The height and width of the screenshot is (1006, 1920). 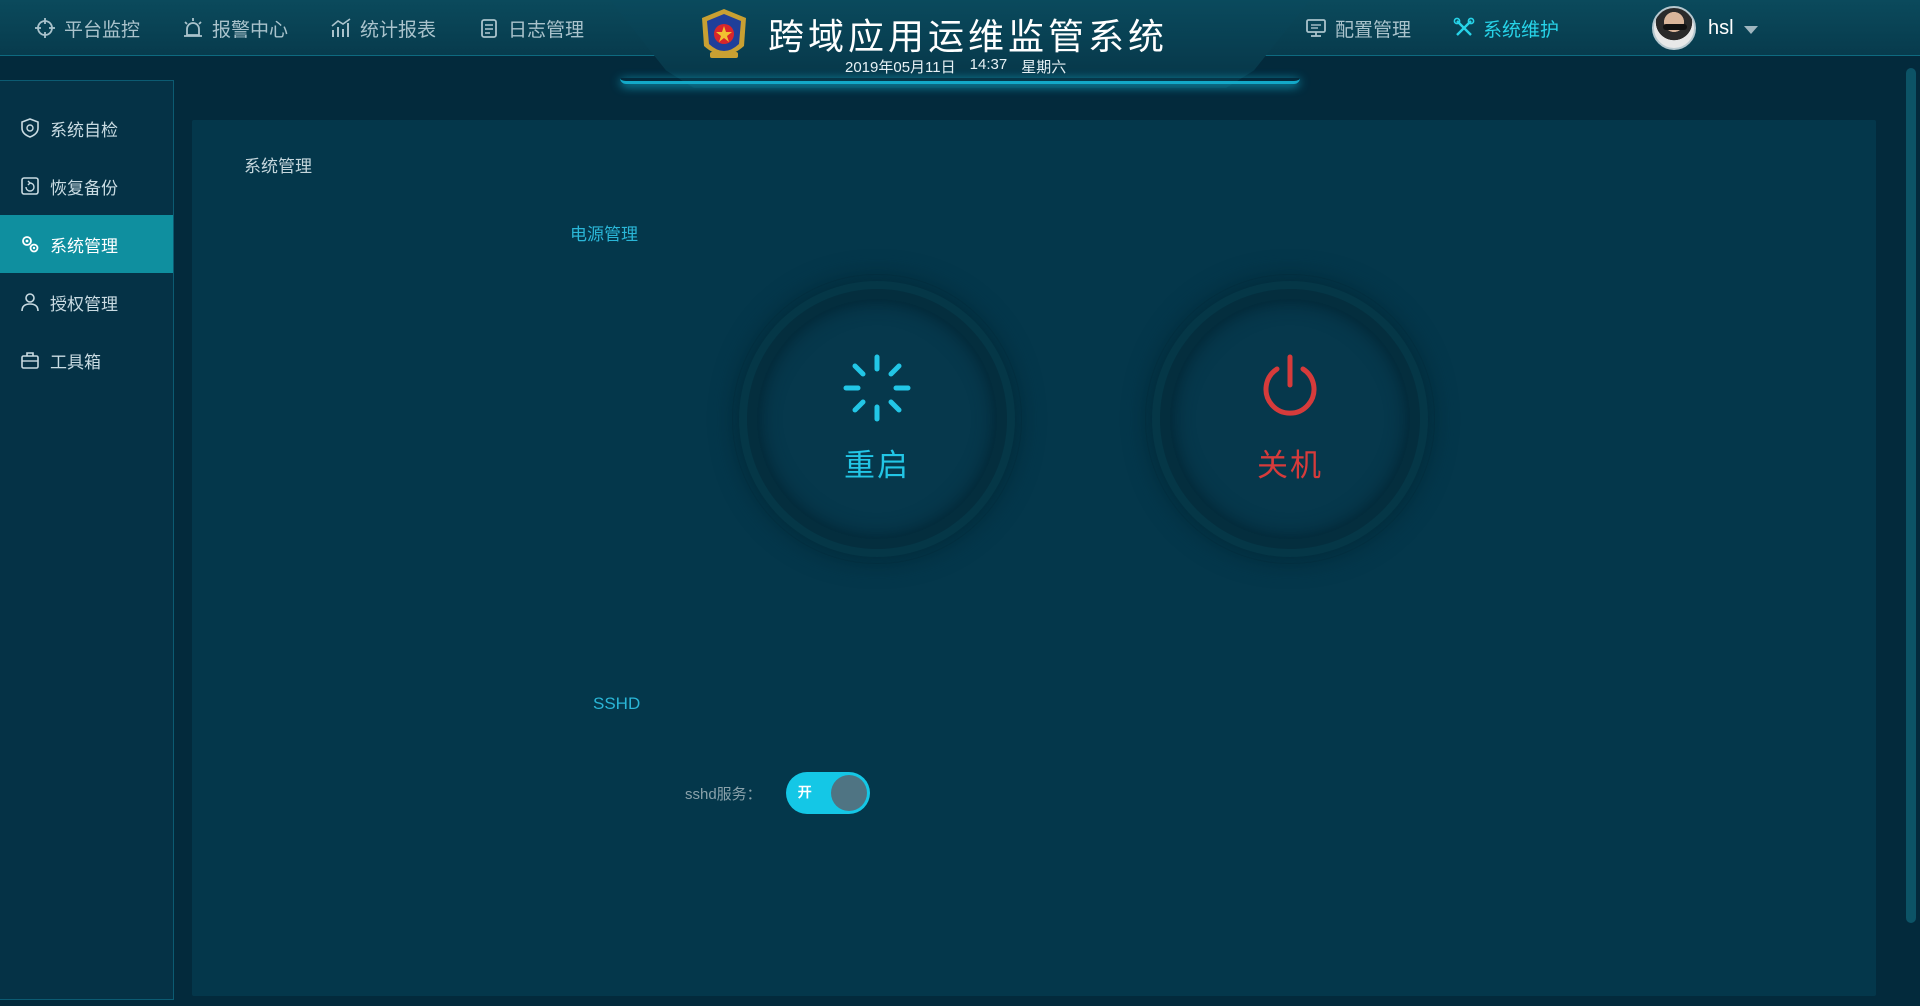 I want to click on nav-right: 配置管理 系统维护, so click(x=1453, y=28).